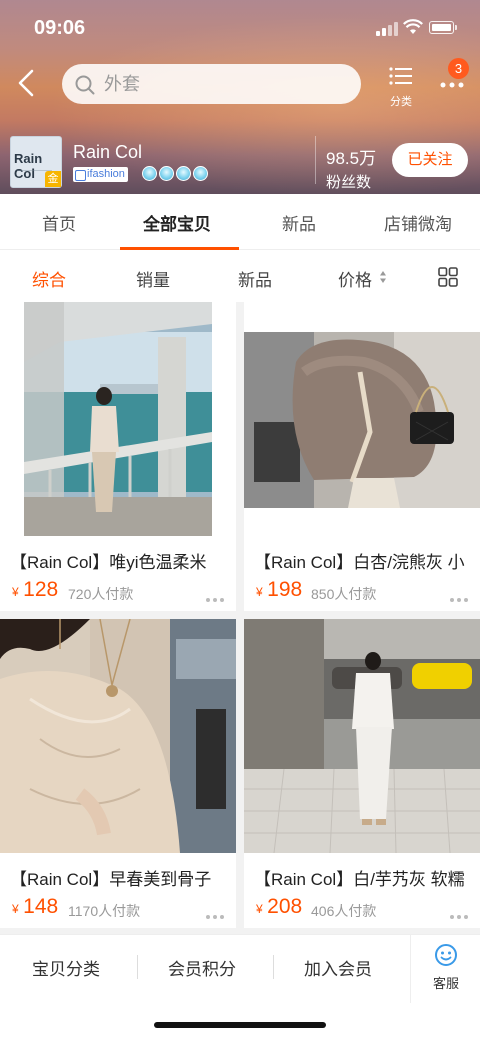 The image size is (480, 1039). What do you see at coordinates (430, 160) in the screenshot?
I see `follow-button: 已关注` at bounding box center [430, 160].